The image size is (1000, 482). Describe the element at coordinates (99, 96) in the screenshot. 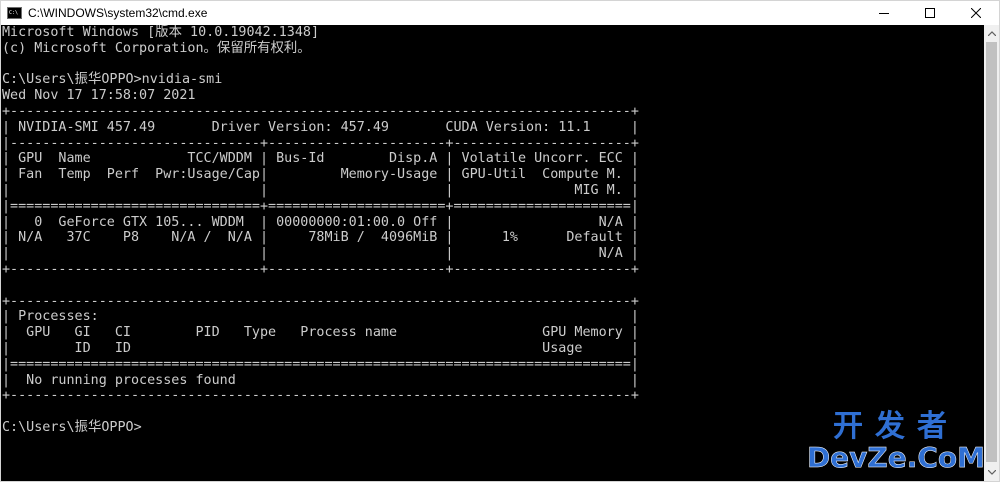

I see `console-line: Wed Nov 17 17:58:07 2021` at that location.